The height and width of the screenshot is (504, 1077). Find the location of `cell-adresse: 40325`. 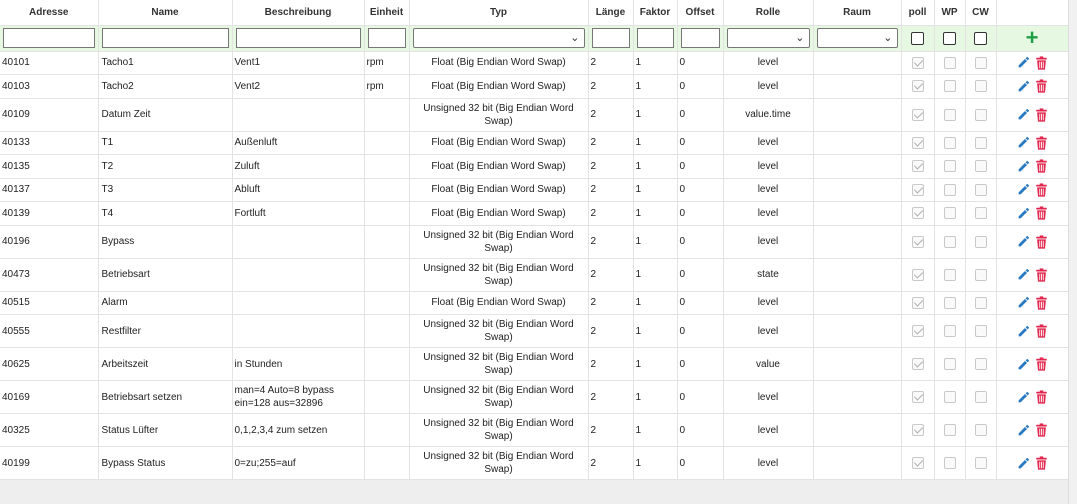

cell-adresse: 40325 is located at coordinates (49, 430).